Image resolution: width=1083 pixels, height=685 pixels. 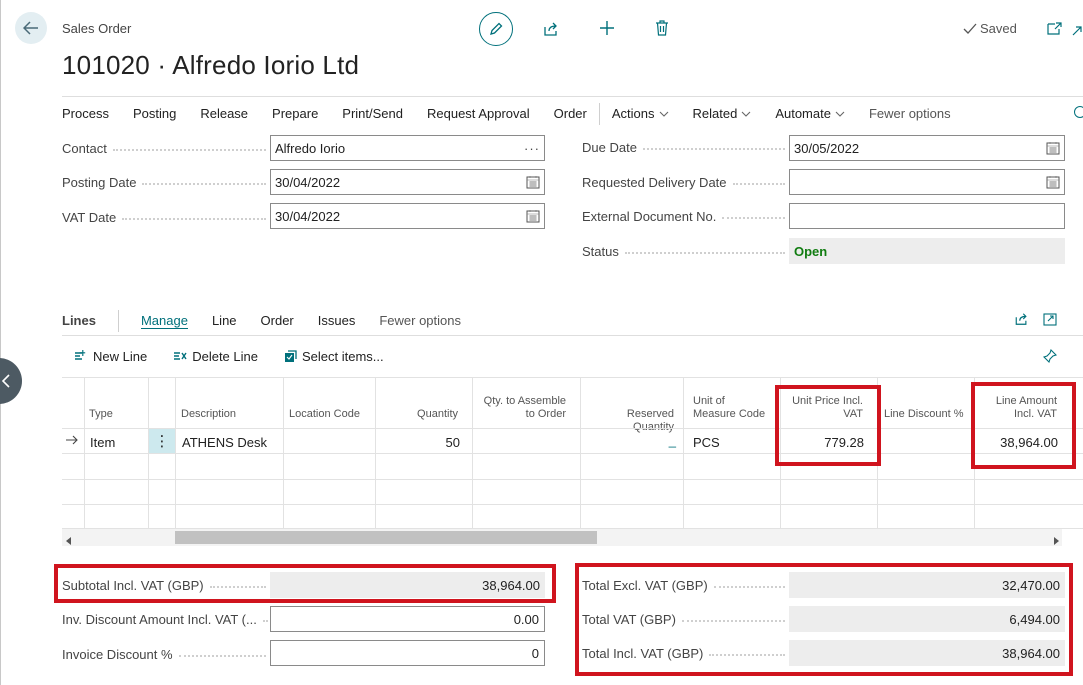 I want to click on current-row-arrow-icon, so click(x=72, y=440).